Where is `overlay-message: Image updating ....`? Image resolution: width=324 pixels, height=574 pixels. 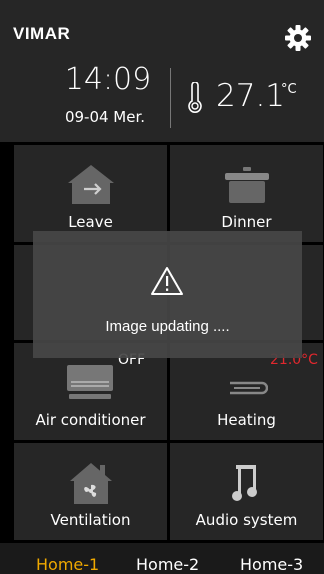 overlay-message: Image updating .... is located at coordinates (167, 326).